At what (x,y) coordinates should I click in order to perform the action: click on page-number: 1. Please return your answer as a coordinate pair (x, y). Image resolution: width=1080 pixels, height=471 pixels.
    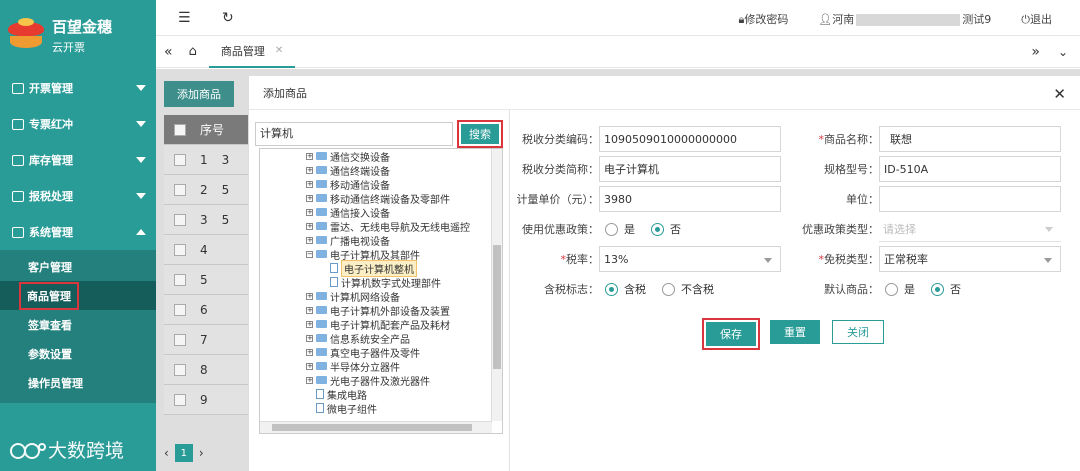
    Looking at the image, I should click on (183, 453).